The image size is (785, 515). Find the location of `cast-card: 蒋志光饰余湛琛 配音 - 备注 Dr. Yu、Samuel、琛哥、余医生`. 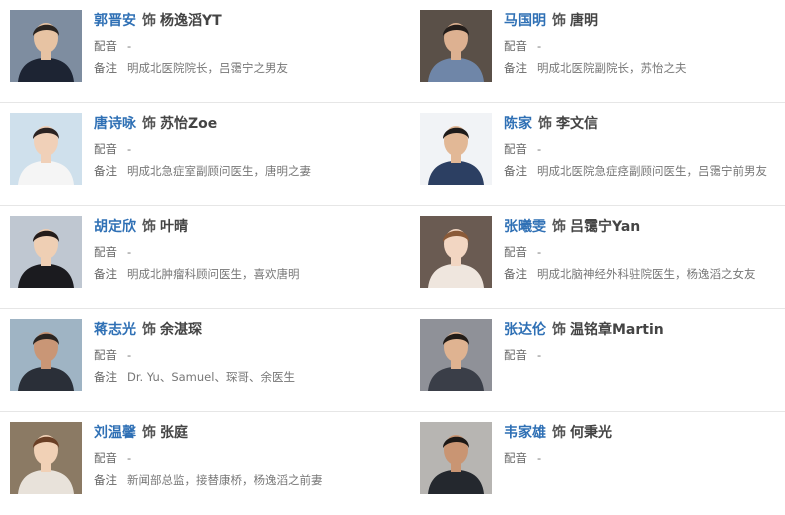

cast-card: 蒋志光饰余湛琛 配音 - 备注 Dr. Yu、Samuel、琛哥、余医生 is located at coordinates (200, 357).